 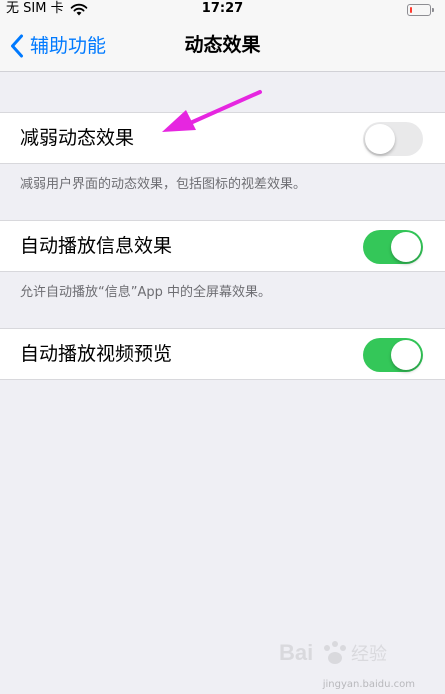 I want to click on setting-row-auto-play-message-effects: 自动播放信息效果, so click(x=222, y=246).